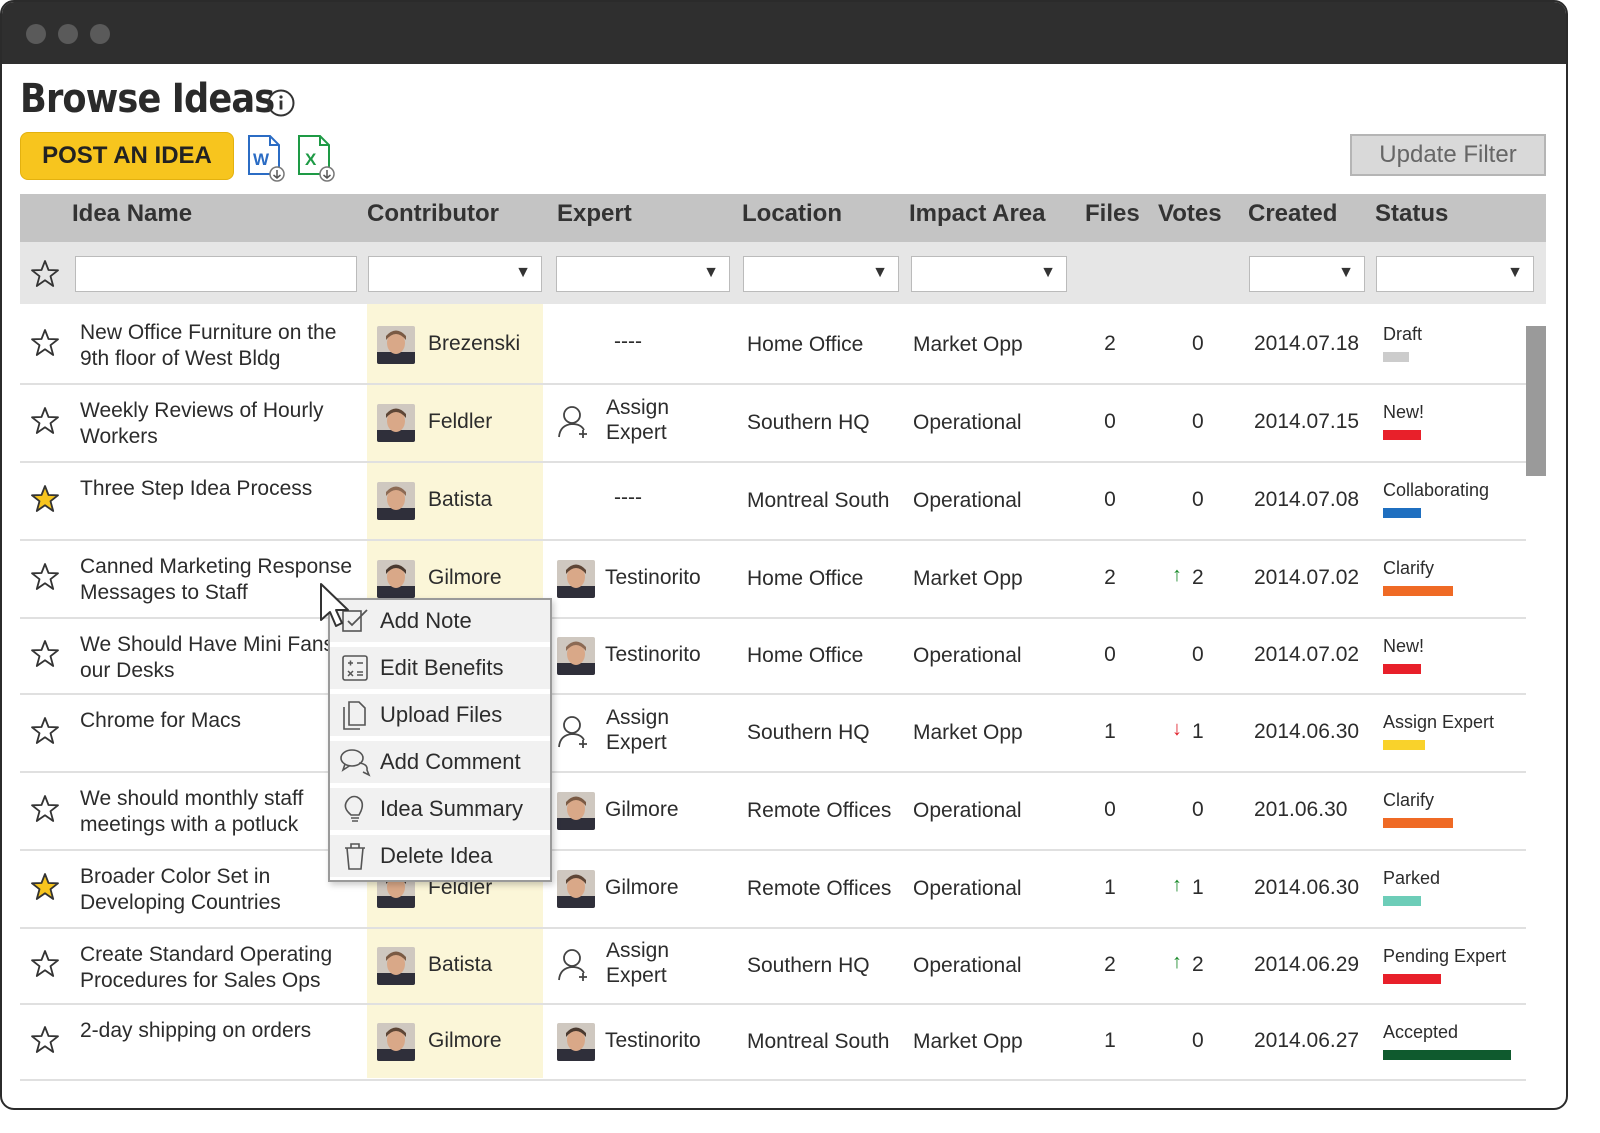 Image resolution: width=1600 pixels, height=1133 pixels. Describe the element at coordinates (208, 333) in the screenshot. I see `idea-name: New Office Furniture on the` at that location.